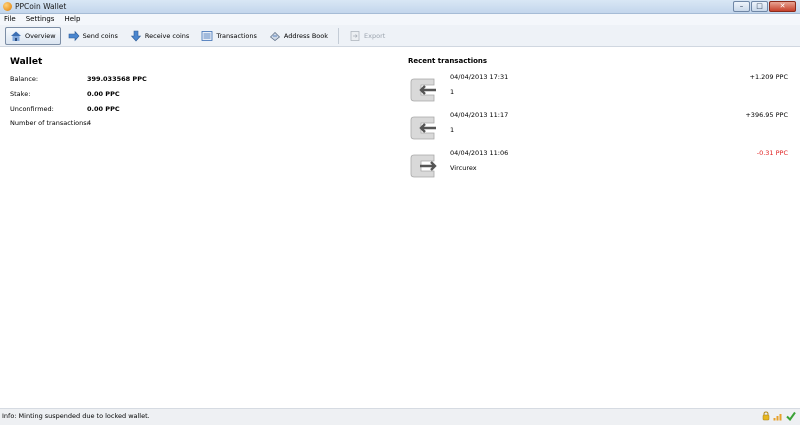  Describe the element at coordinates (40, 35) in the screenshot. I see `overview-label: Overview` at that location.